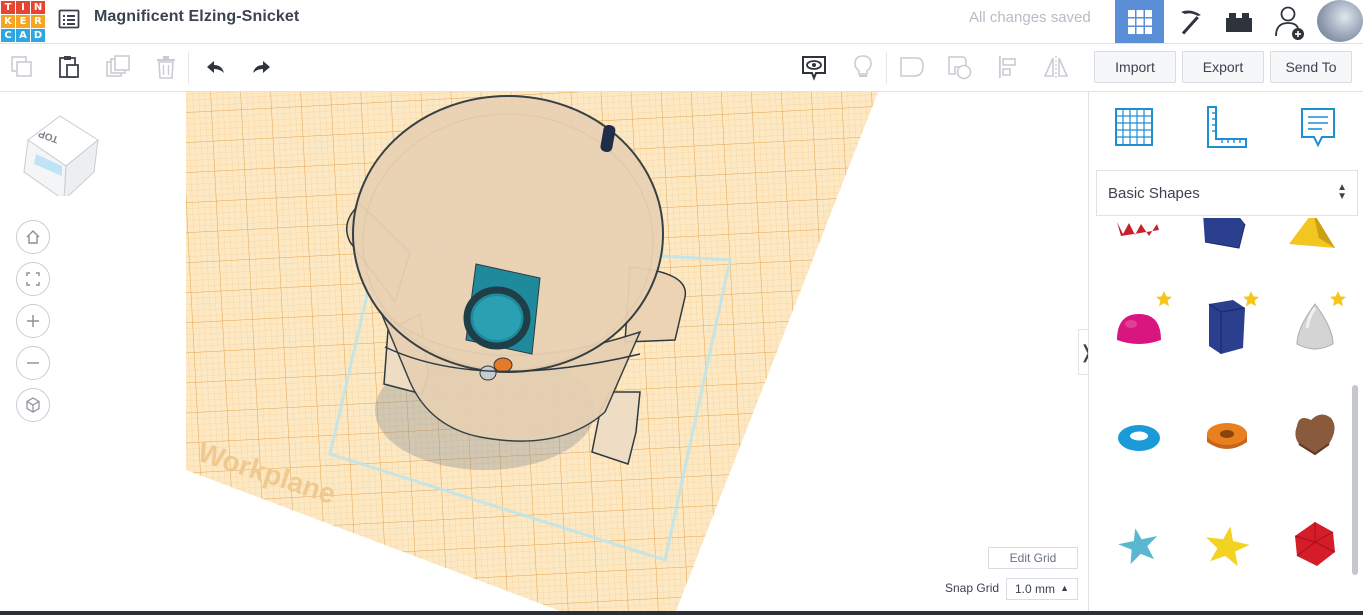  What do you see at coordinates (1139, 436) in the screenshot?
I see `torus-shape` at bounding box center [1139, 436].